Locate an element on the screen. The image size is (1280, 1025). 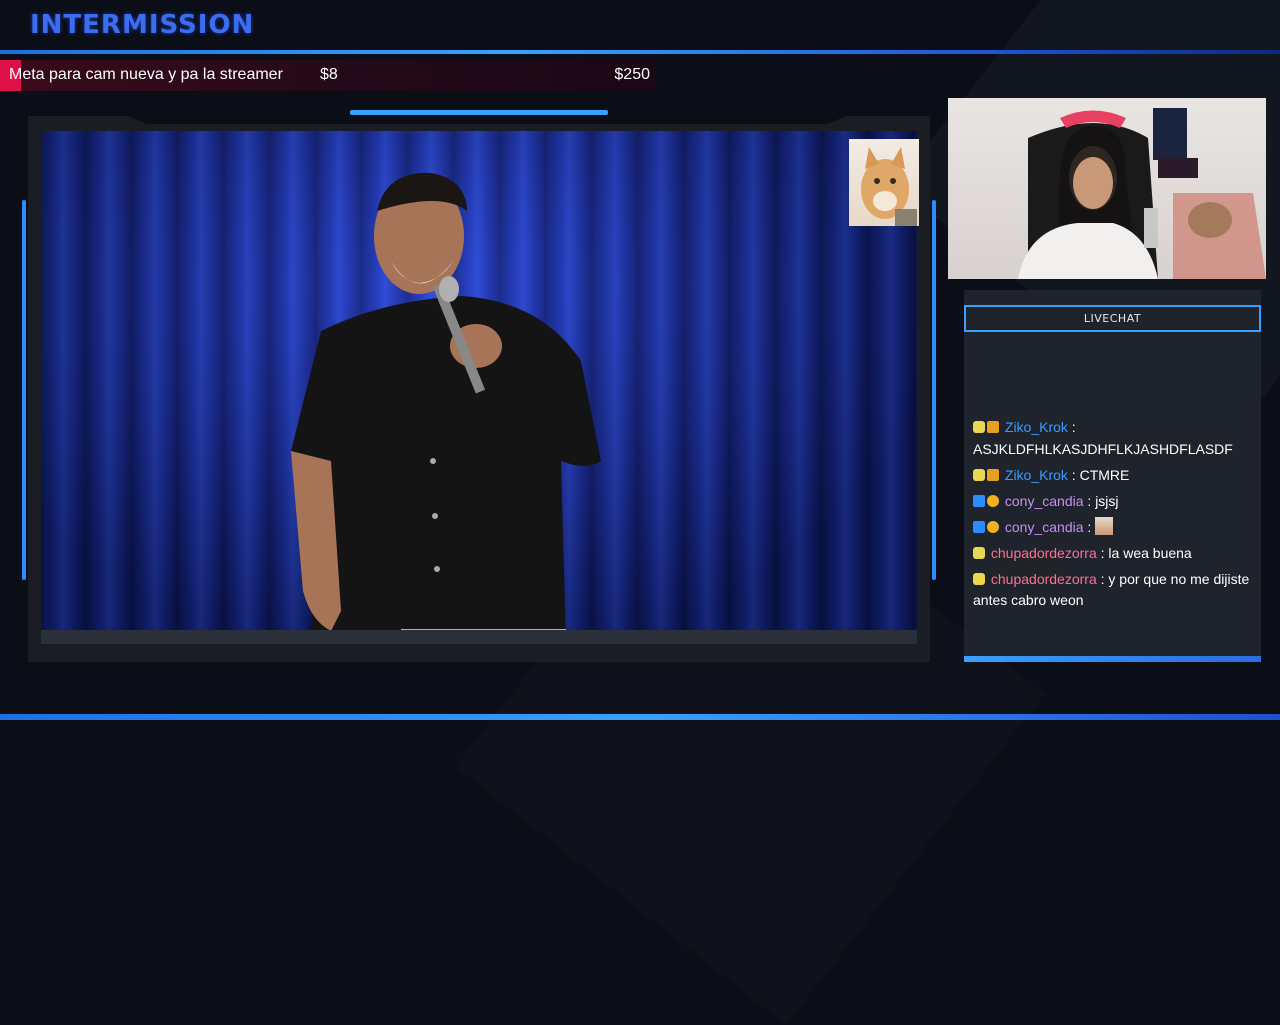
chat-message: chupadordezorra : la wea buena is located at coordinates (1118, 554).